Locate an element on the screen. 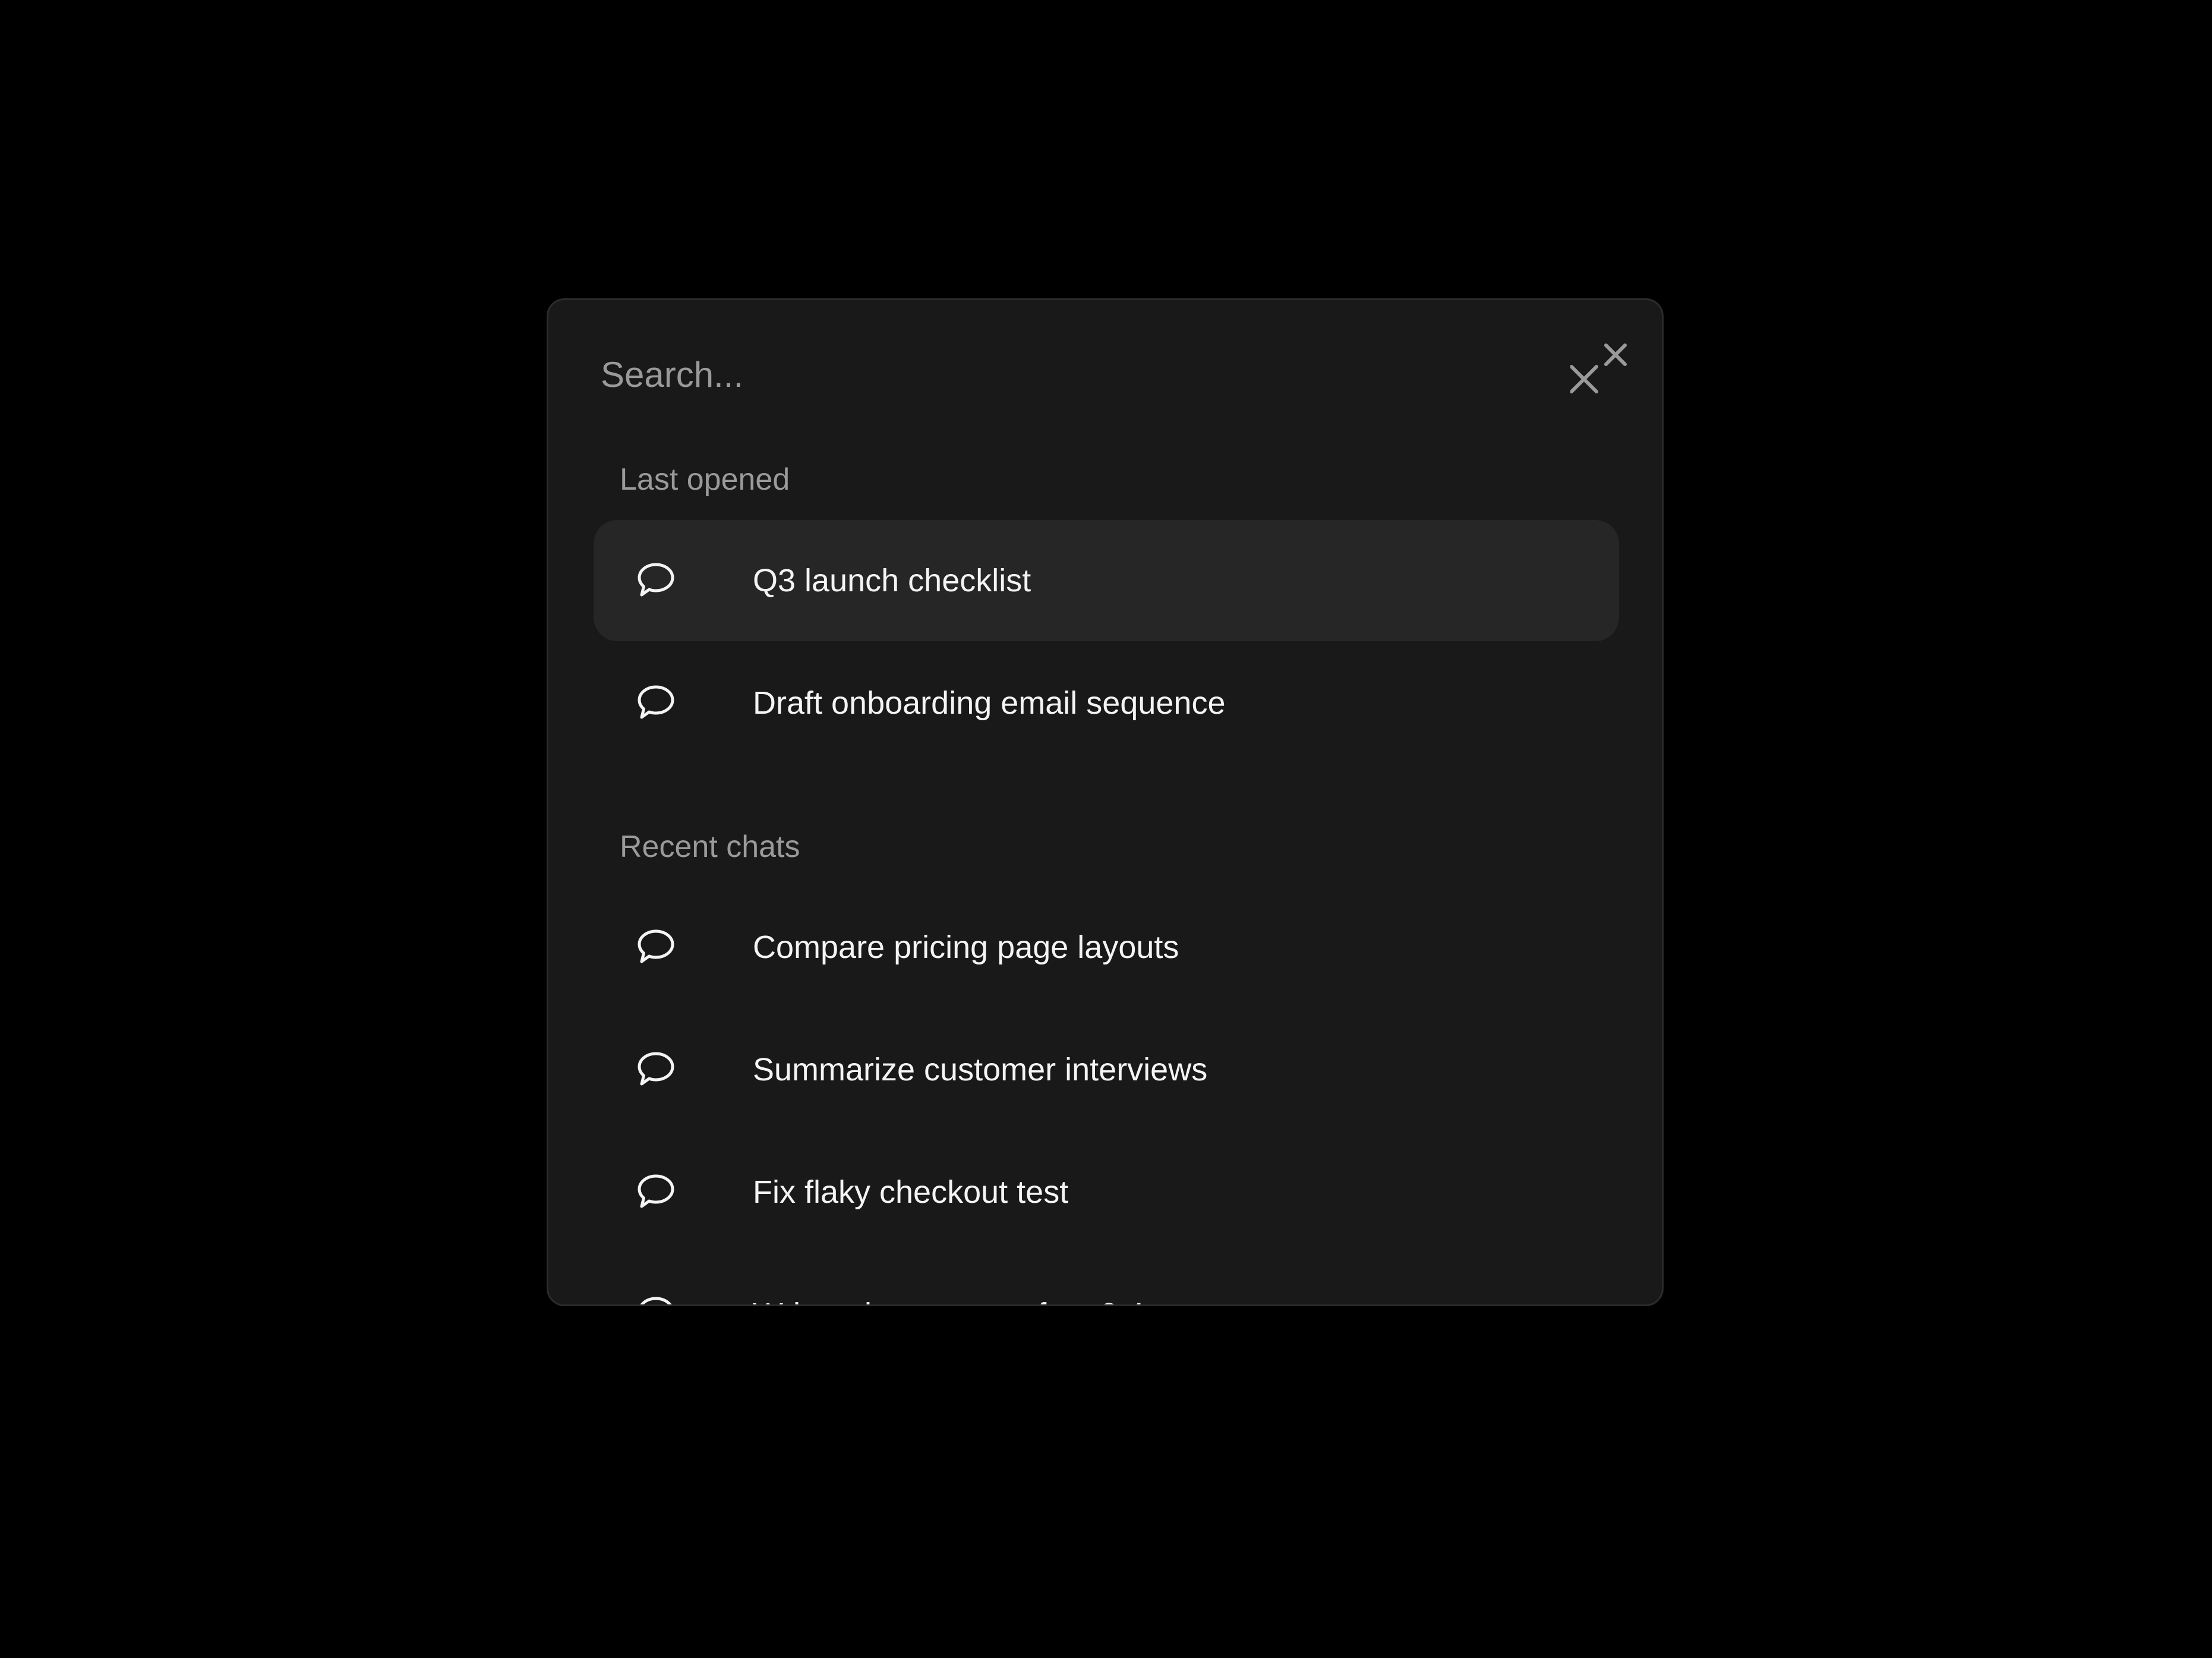 The height and width of the screenshot is (1658, 2212). list-item: Q3 launch checklist is located at coordinates (1106, 580).